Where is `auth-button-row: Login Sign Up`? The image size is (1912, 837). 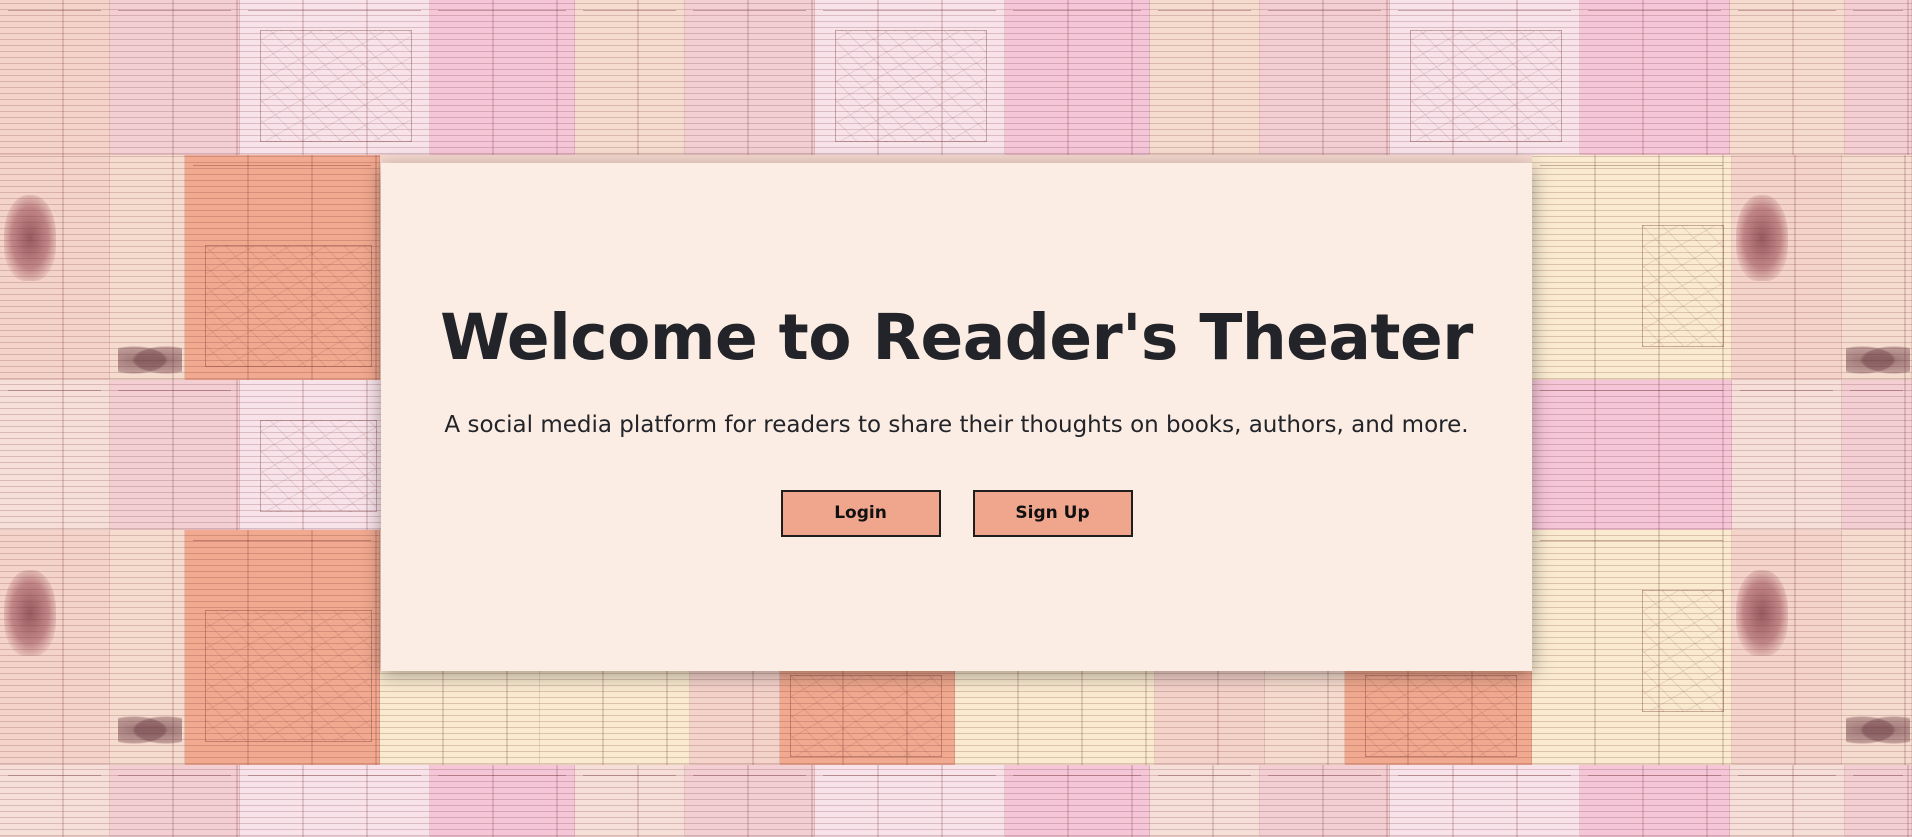 auth-button-row: Login Sign Up is located at coordinates (956, 513).